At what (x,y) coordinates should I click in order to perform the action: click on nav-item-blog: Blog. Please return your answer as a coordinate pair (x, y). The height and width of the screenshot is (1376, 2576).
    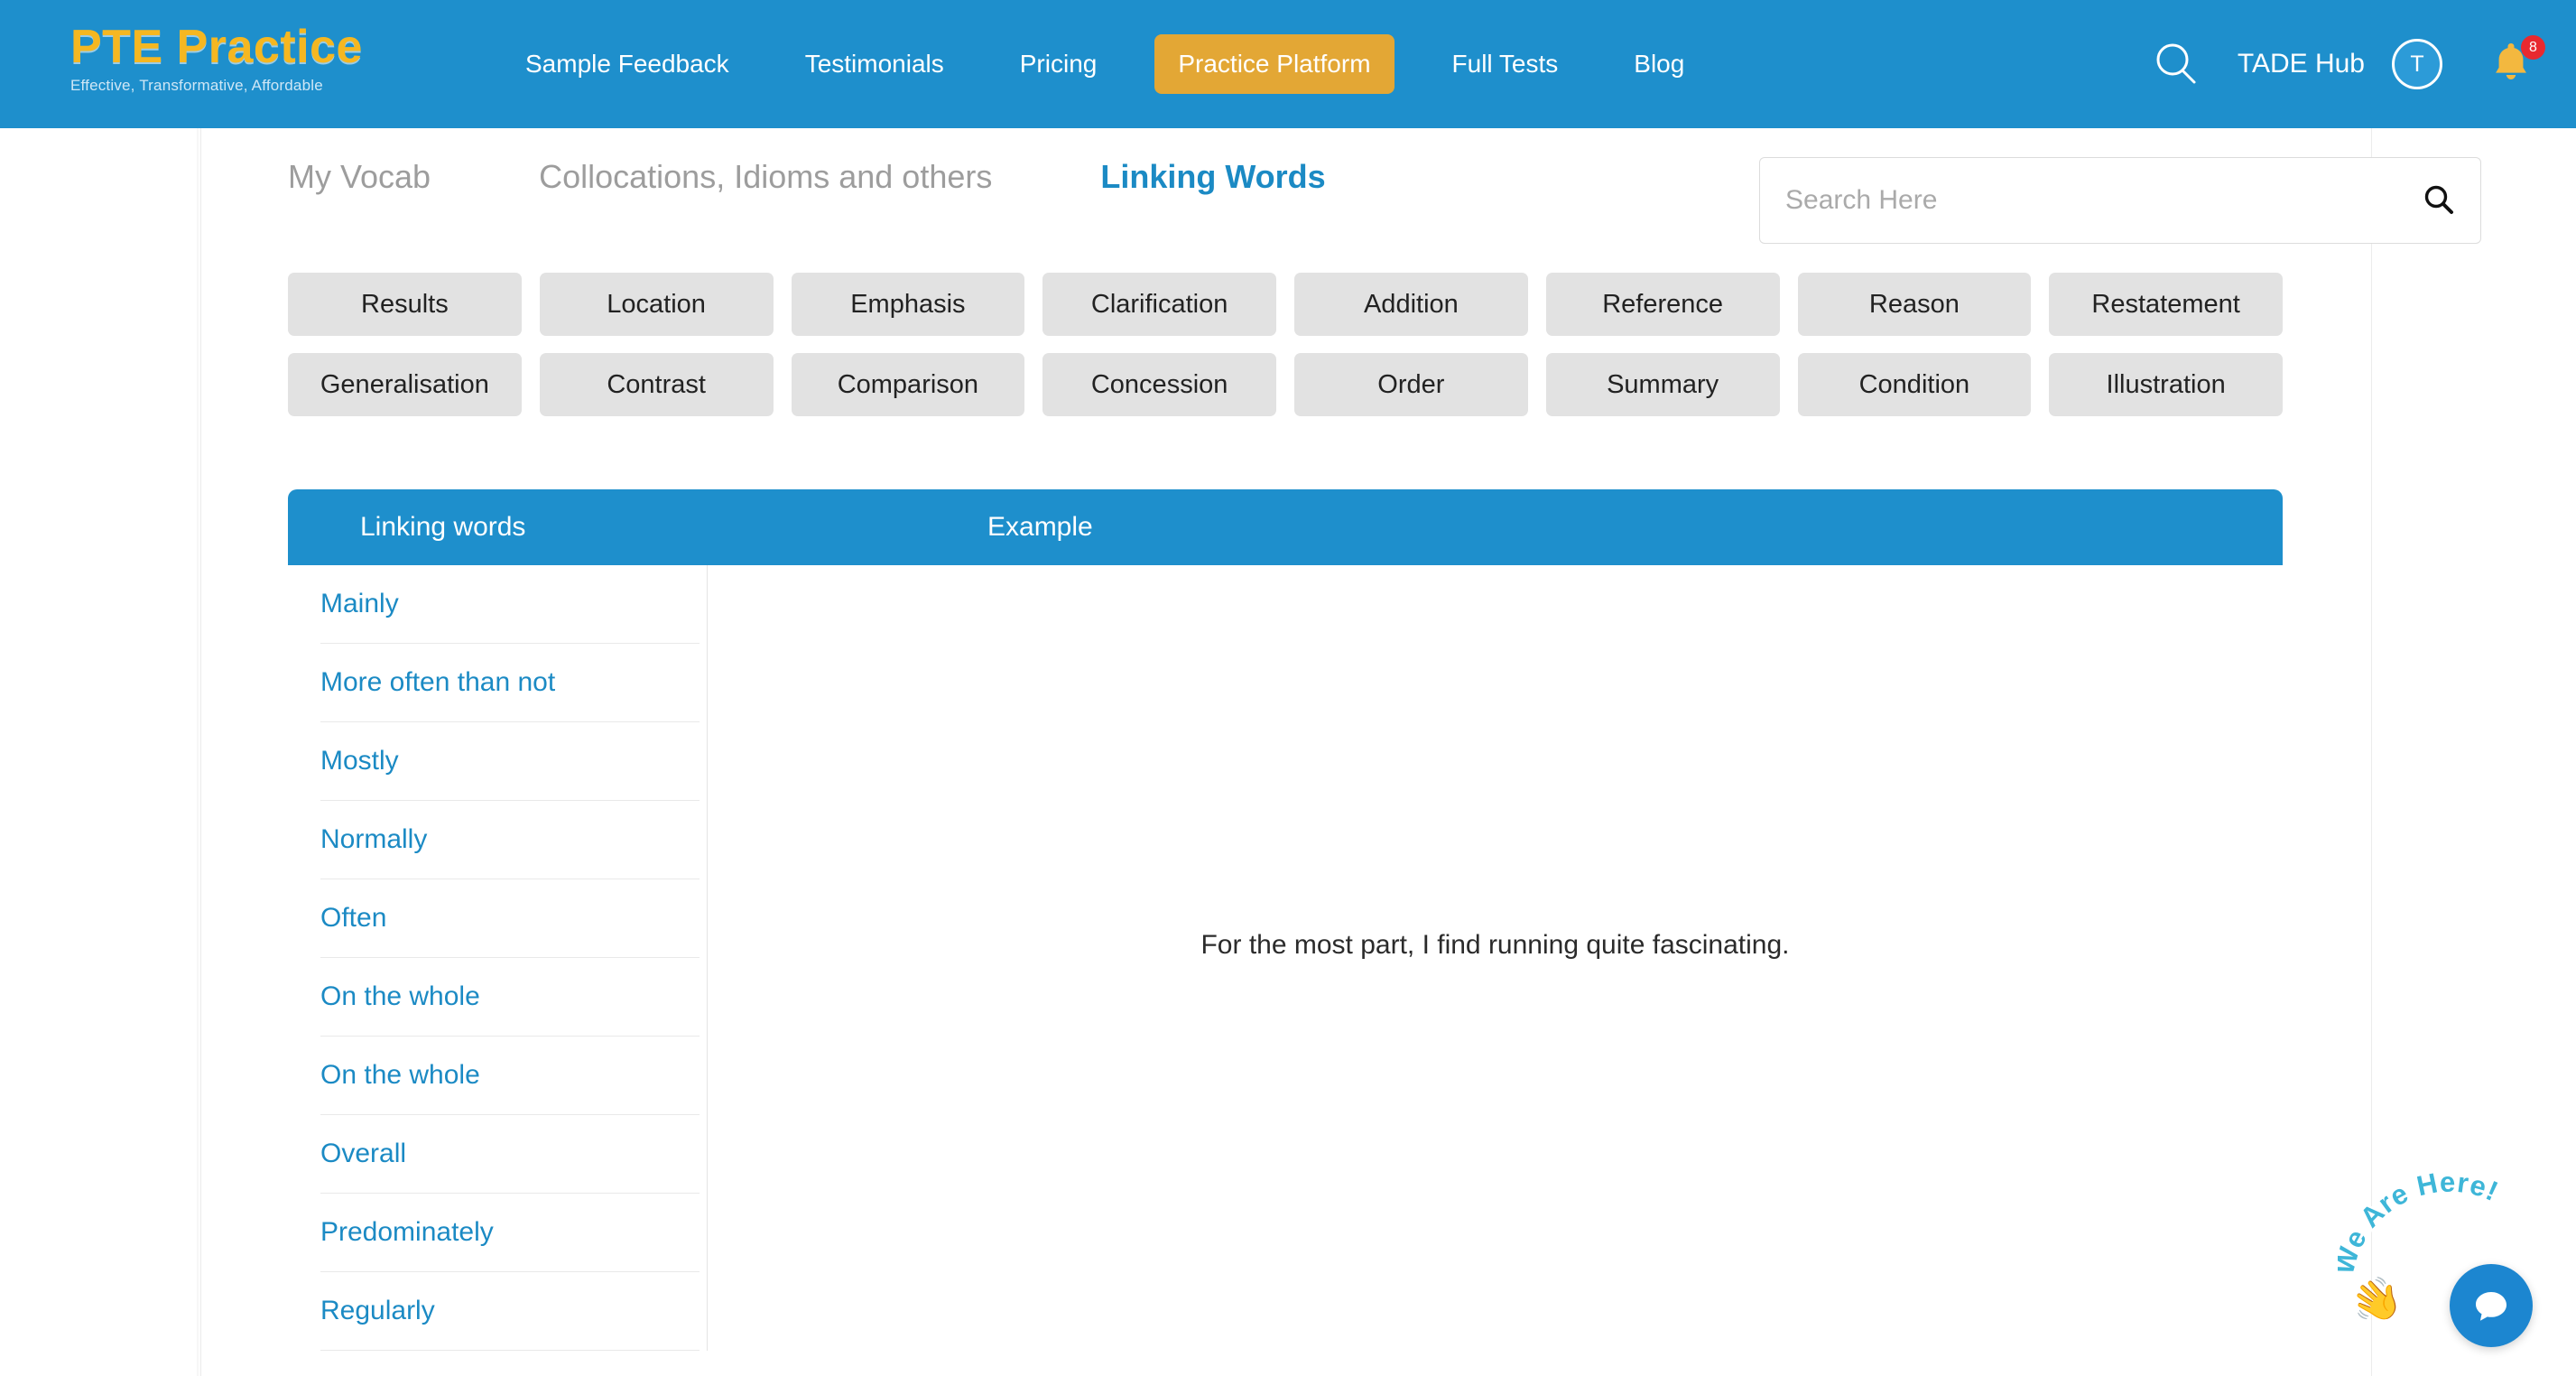
    Looking at the image, I should click on (1659, 64).